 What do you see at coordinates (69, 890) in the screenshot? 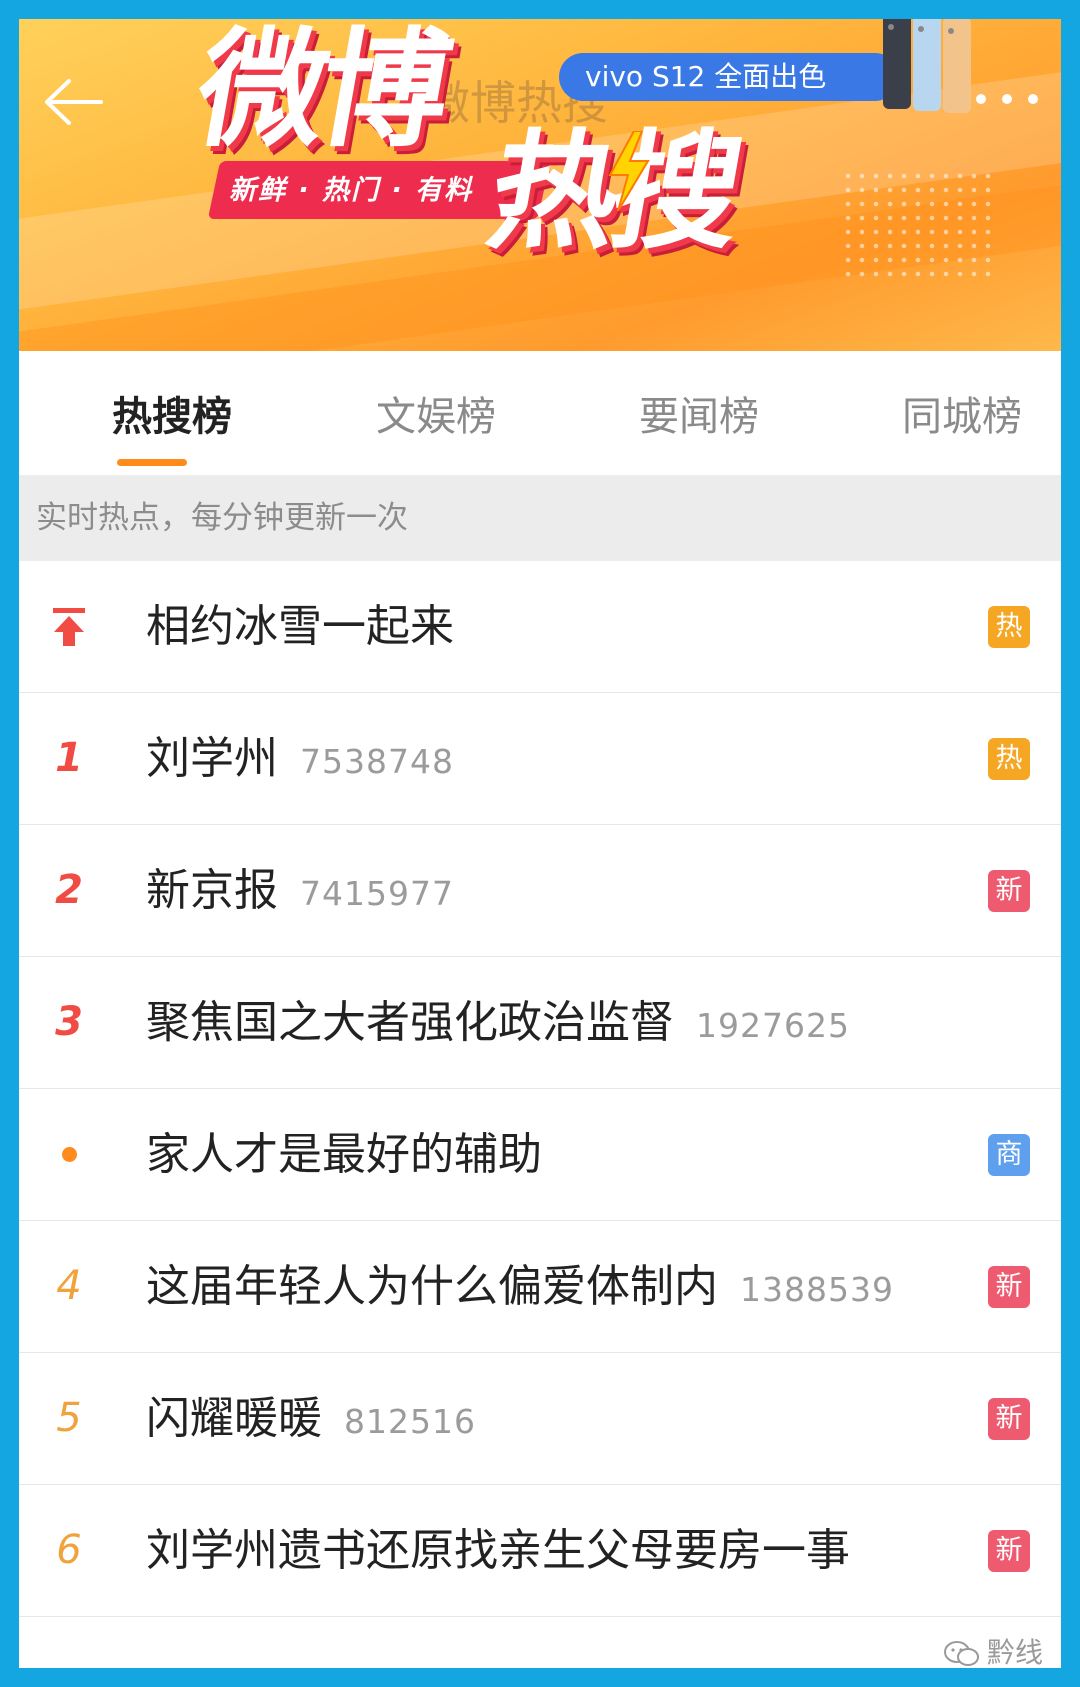
I see `rank-number: 2` at bounding box center [69, 890].